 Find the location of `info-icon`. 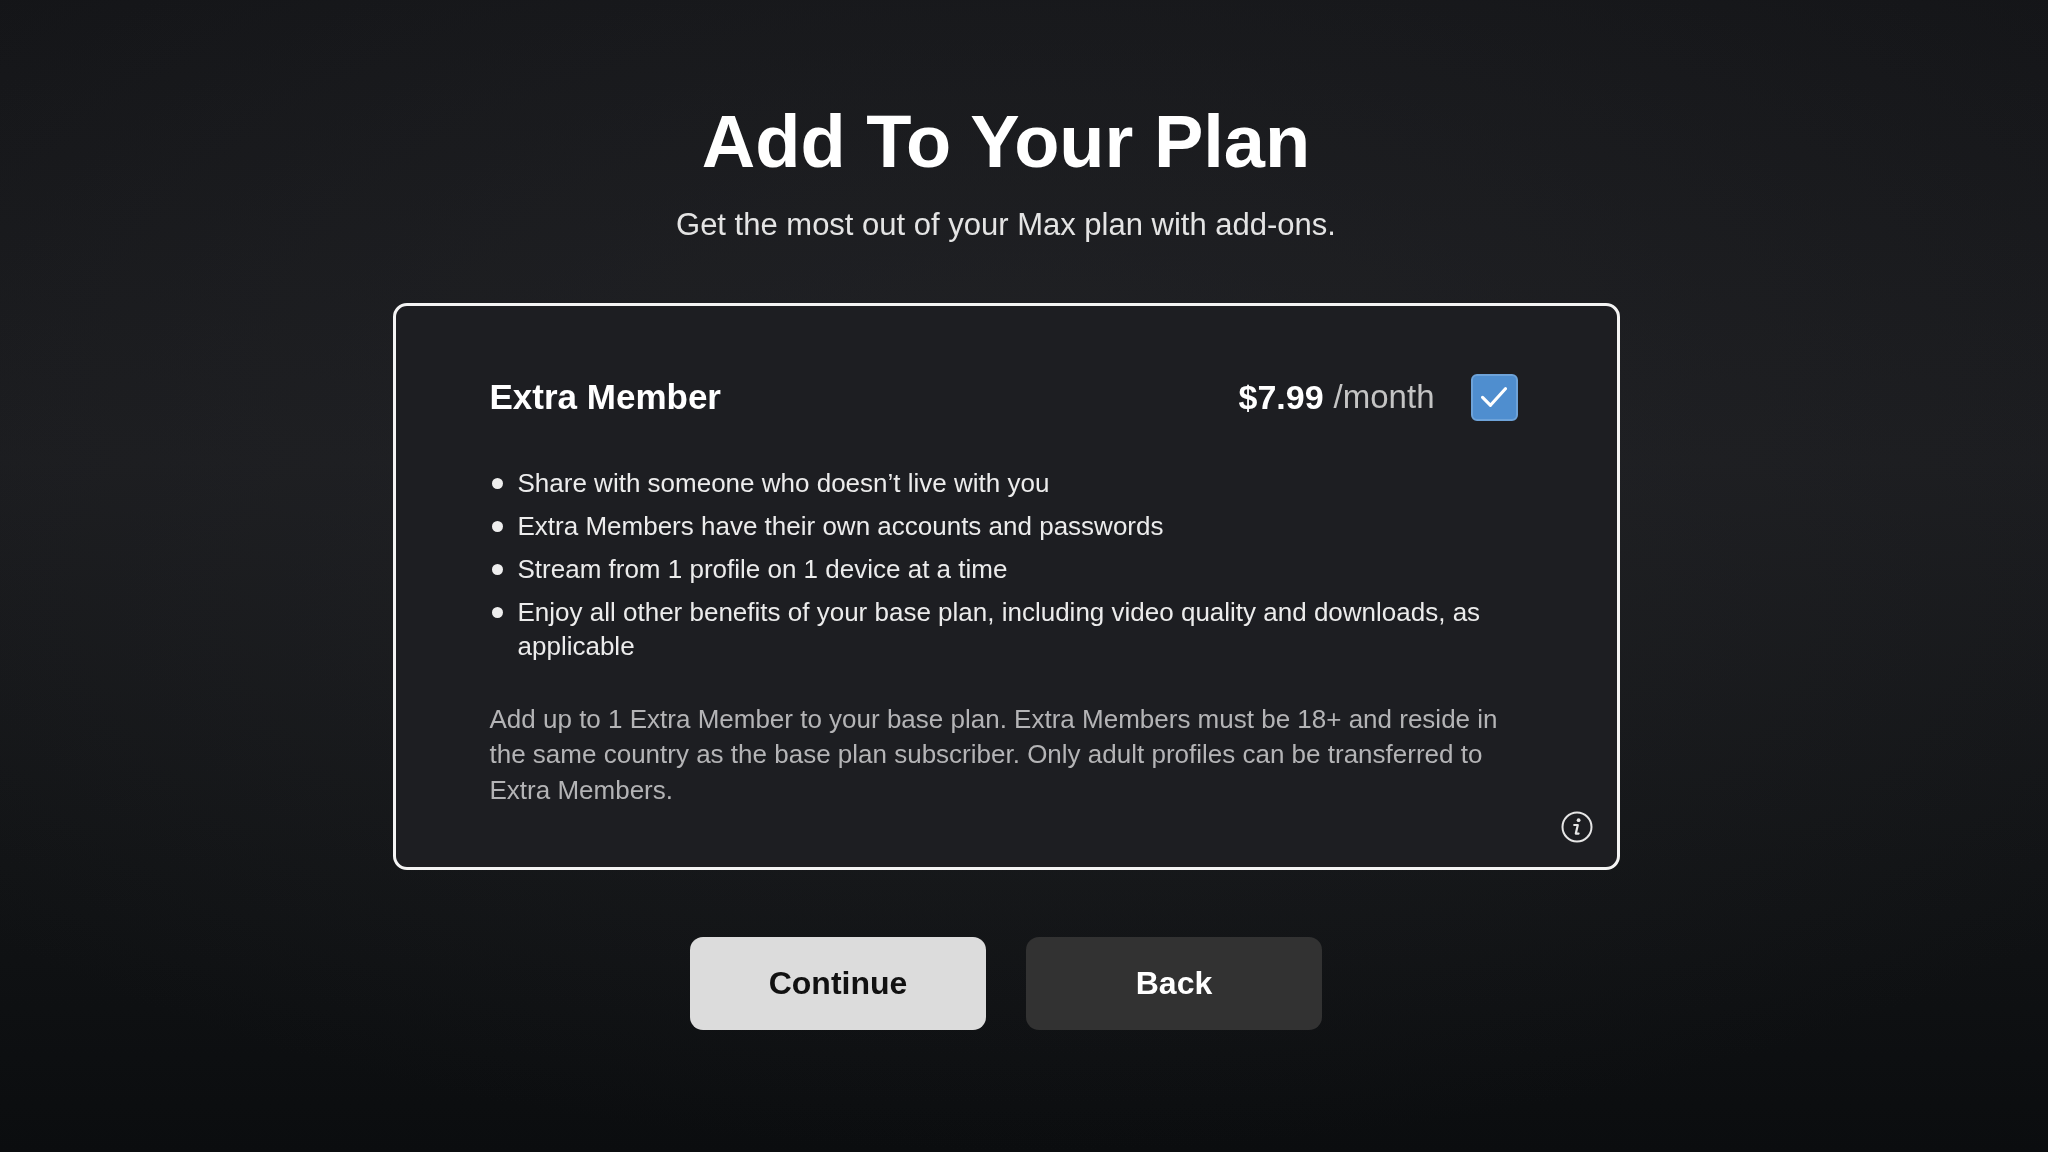

info-icon is located at coordinates (1576, 827).